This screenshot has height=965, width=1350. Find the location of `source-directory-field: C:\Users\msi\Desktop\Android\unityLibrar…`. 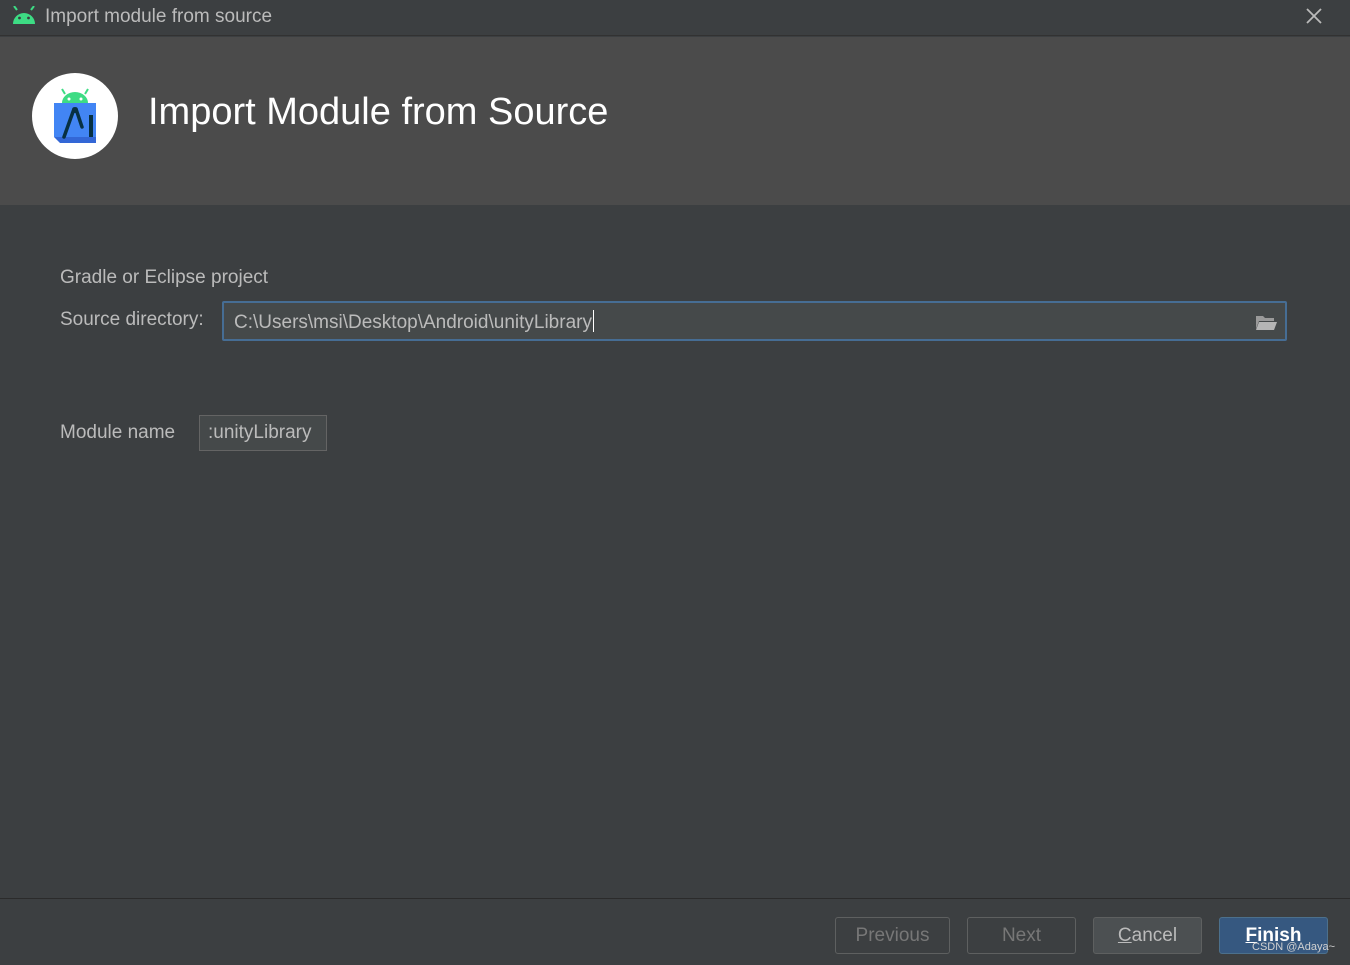

source-directory-field: C:\Users\msi\Desktop\Android\unityLibrar… is located at coordinates (754, 321).